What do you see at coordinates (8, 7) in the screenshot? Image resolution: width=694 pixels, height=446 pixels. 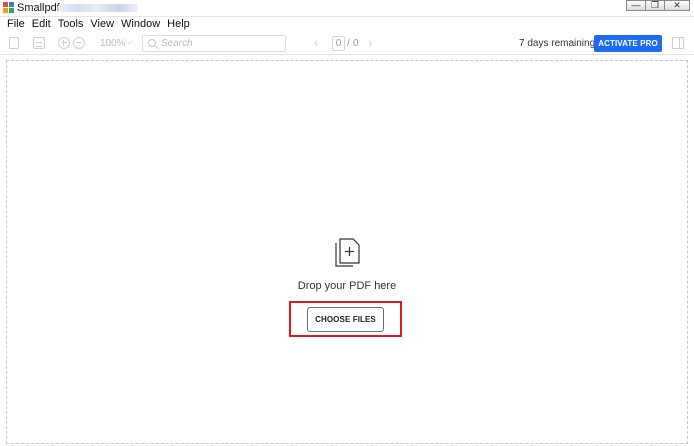 I see `smallpdf-logo-icon` at bounding box center [8, 7].